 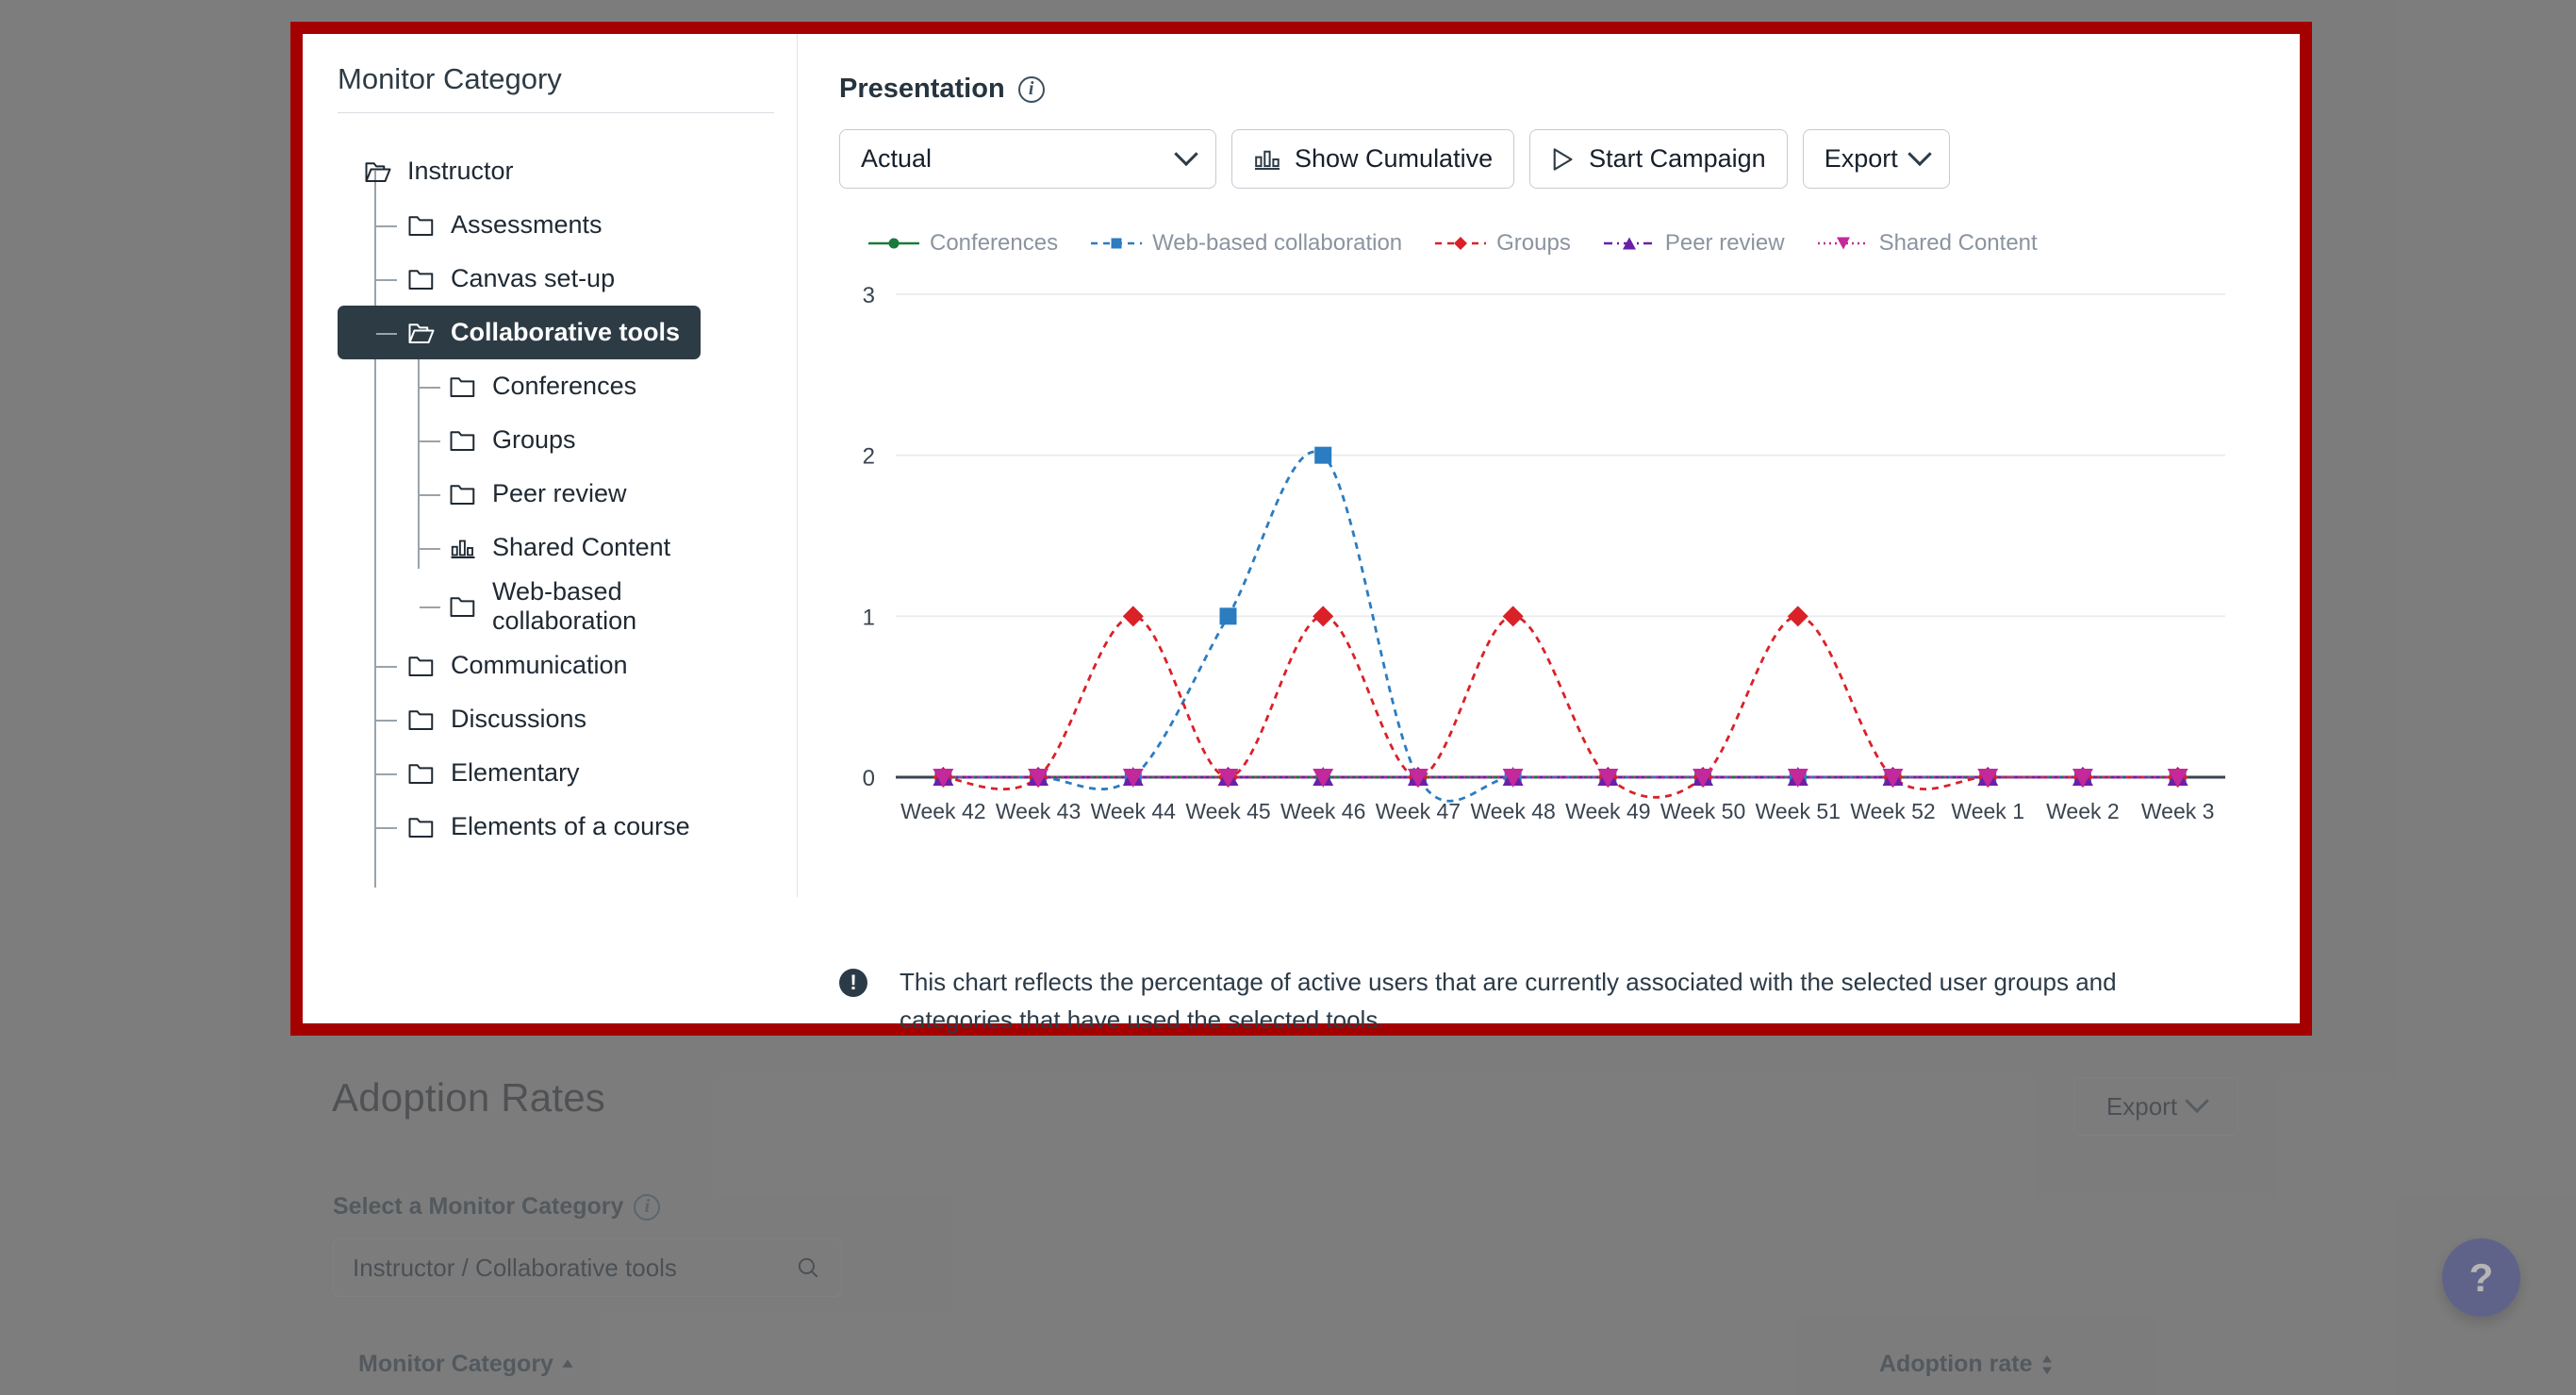 What do you see at coordinates (559, 493) in the screenshot?
I see `tree-item-label: Peer review` at bounding box center [559, 493].